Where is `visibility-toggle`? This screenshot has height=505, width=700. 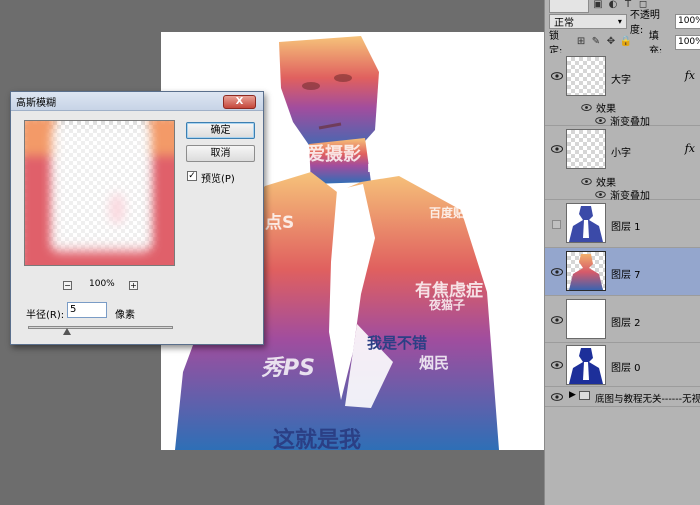 visibility-toggle is located at coordinates (556, 224).